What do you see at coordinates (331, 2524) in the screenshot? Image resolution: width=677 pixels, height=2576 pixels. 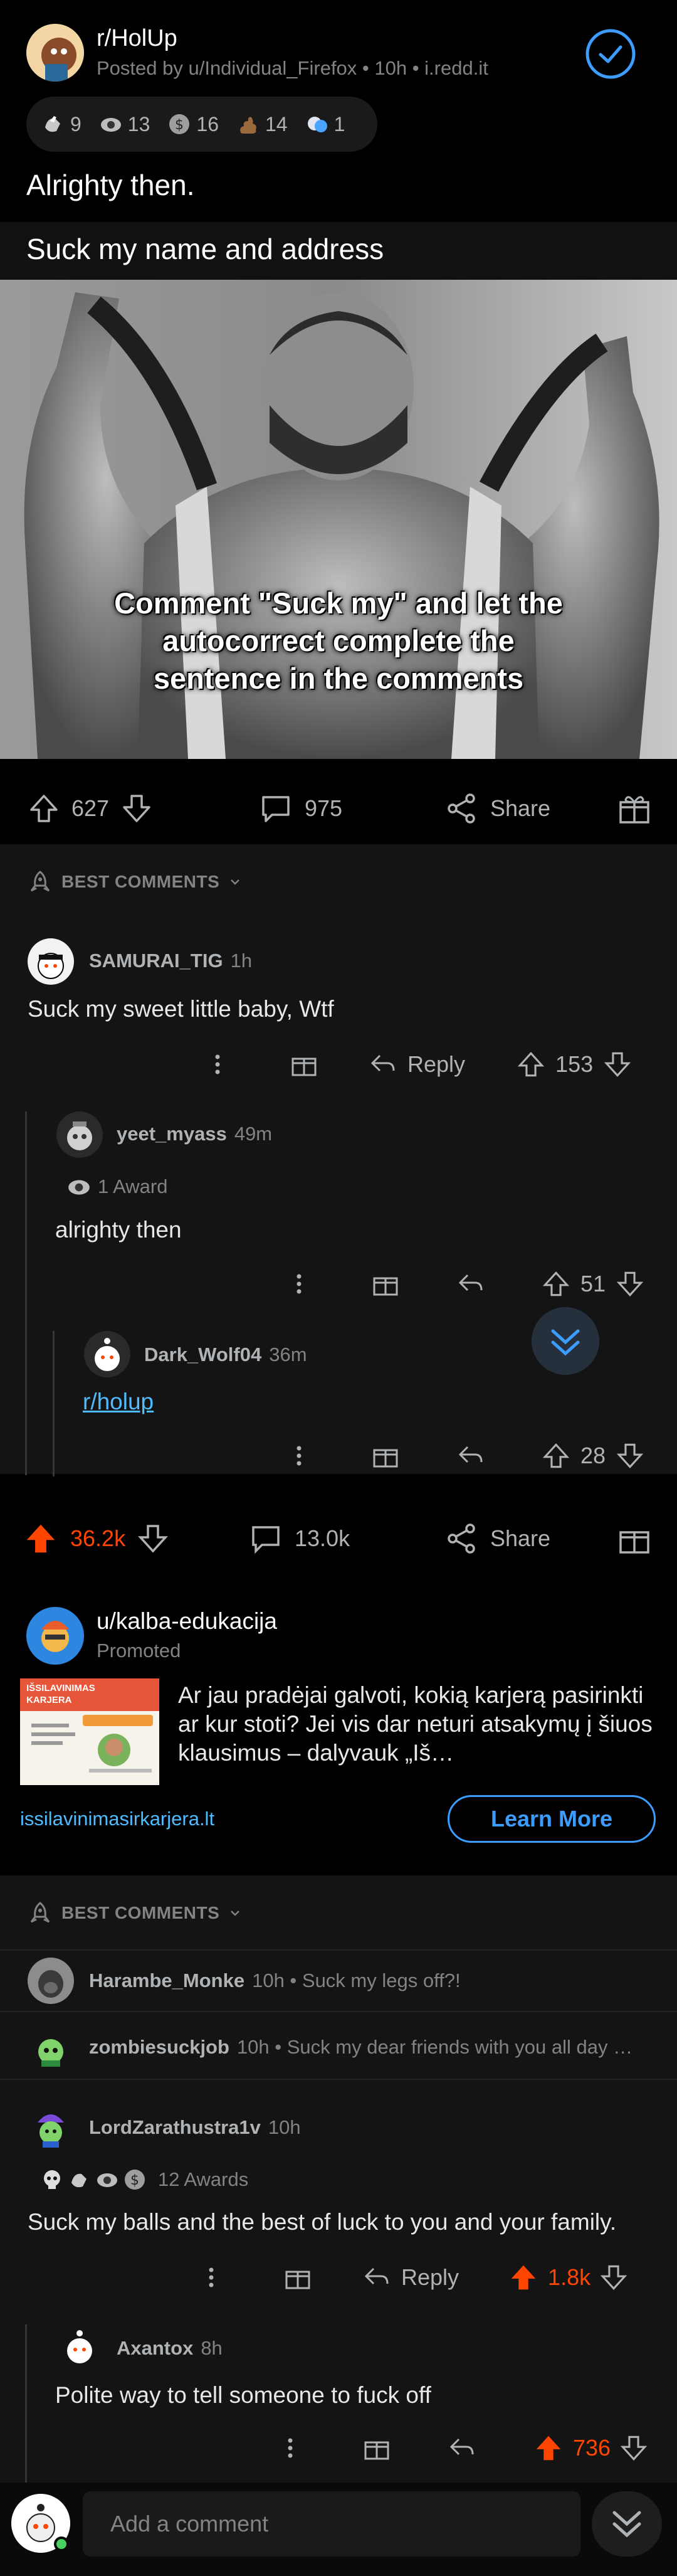 I see `add-comment-input: Add a comment` at bounding box center [331, 2524].